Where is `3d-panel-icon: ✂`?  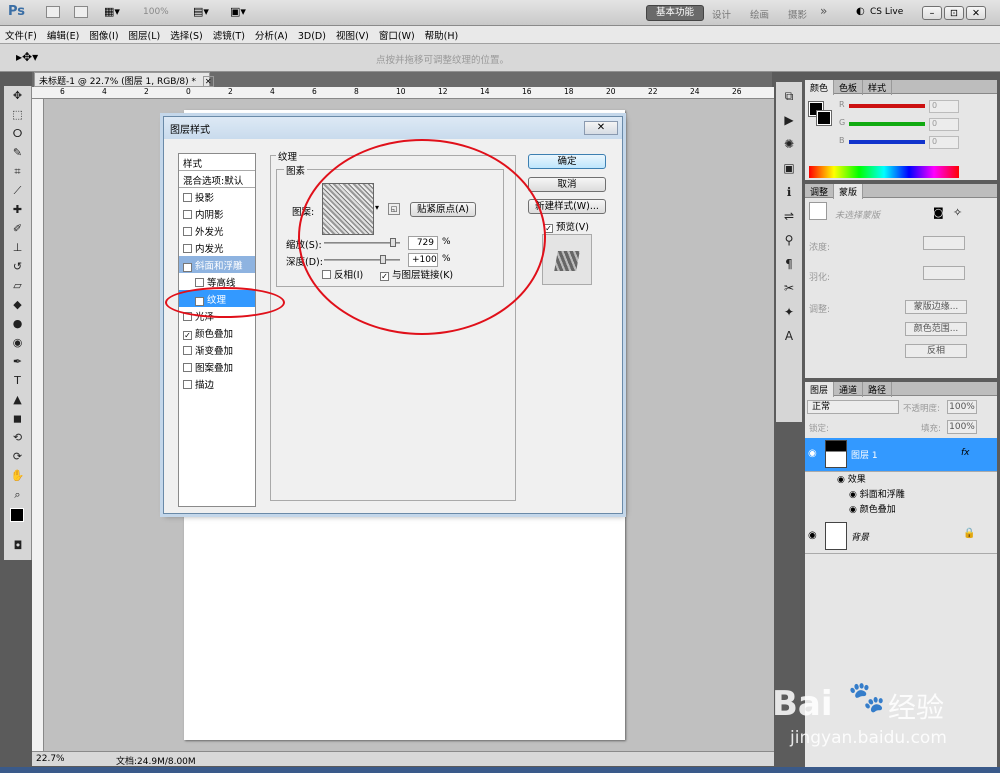
3d-panel-icon: ✂ is located at coordinates (789, 288).